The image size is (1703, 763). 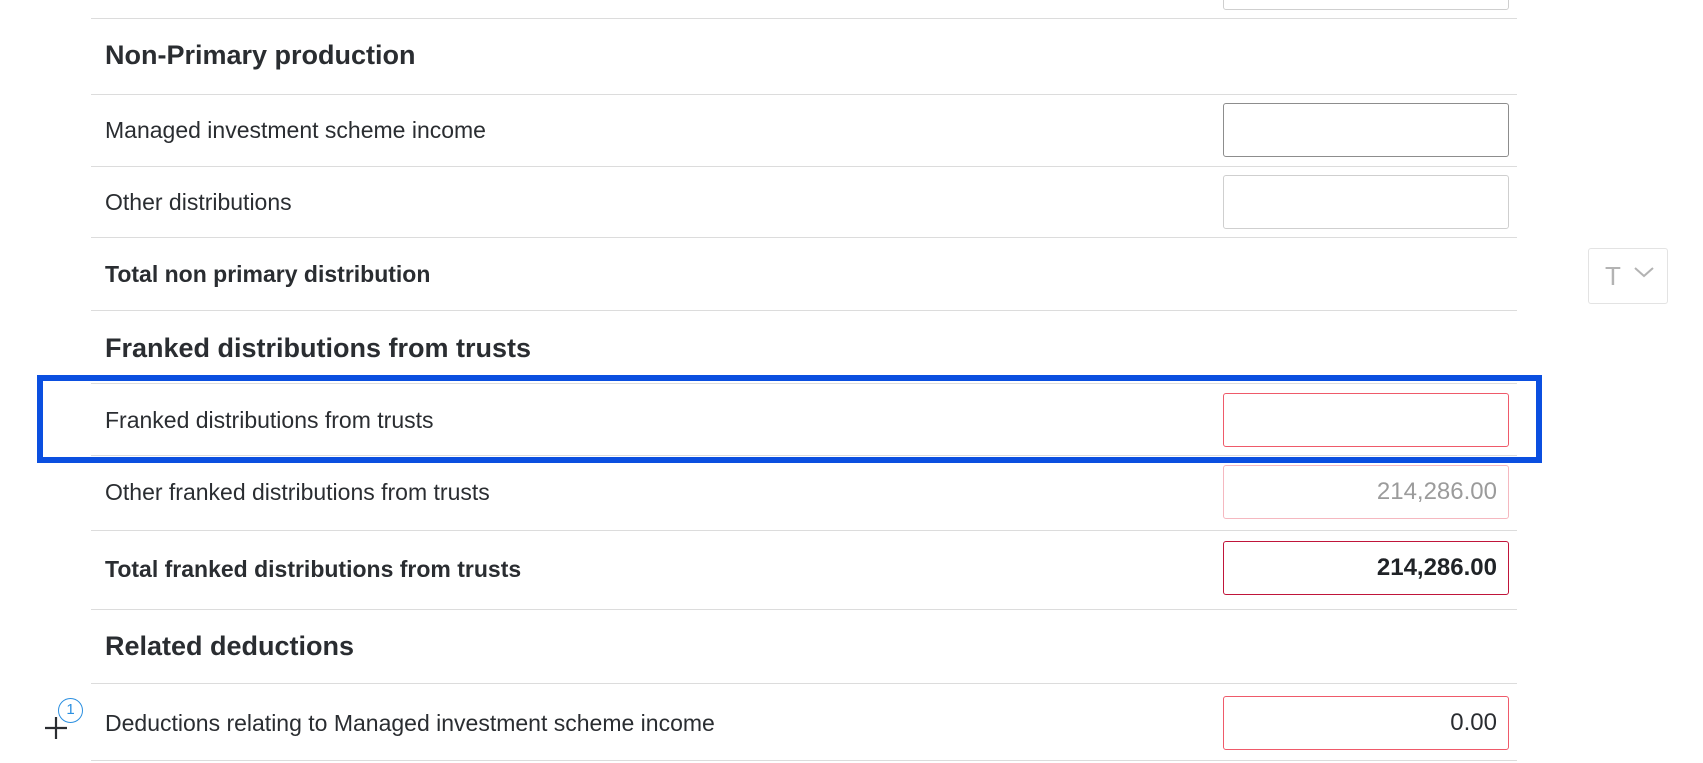 I want to click on other-distributions-input, so click(x=1366, y=202).